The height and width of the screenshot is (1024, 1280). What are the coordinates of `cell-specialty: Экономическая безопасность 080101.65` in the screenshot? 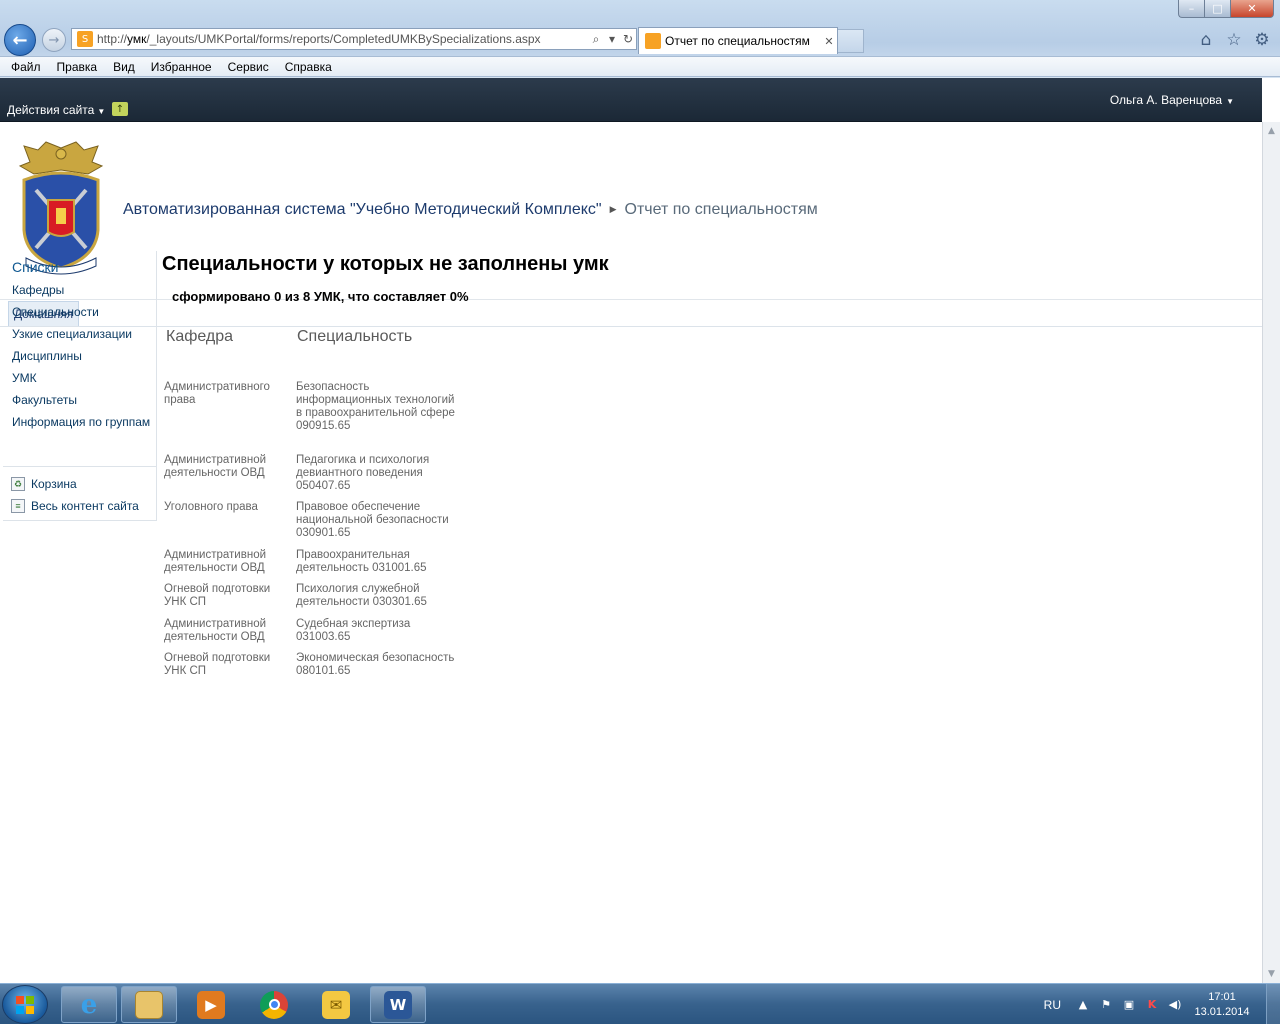 It's located at (375, 664).